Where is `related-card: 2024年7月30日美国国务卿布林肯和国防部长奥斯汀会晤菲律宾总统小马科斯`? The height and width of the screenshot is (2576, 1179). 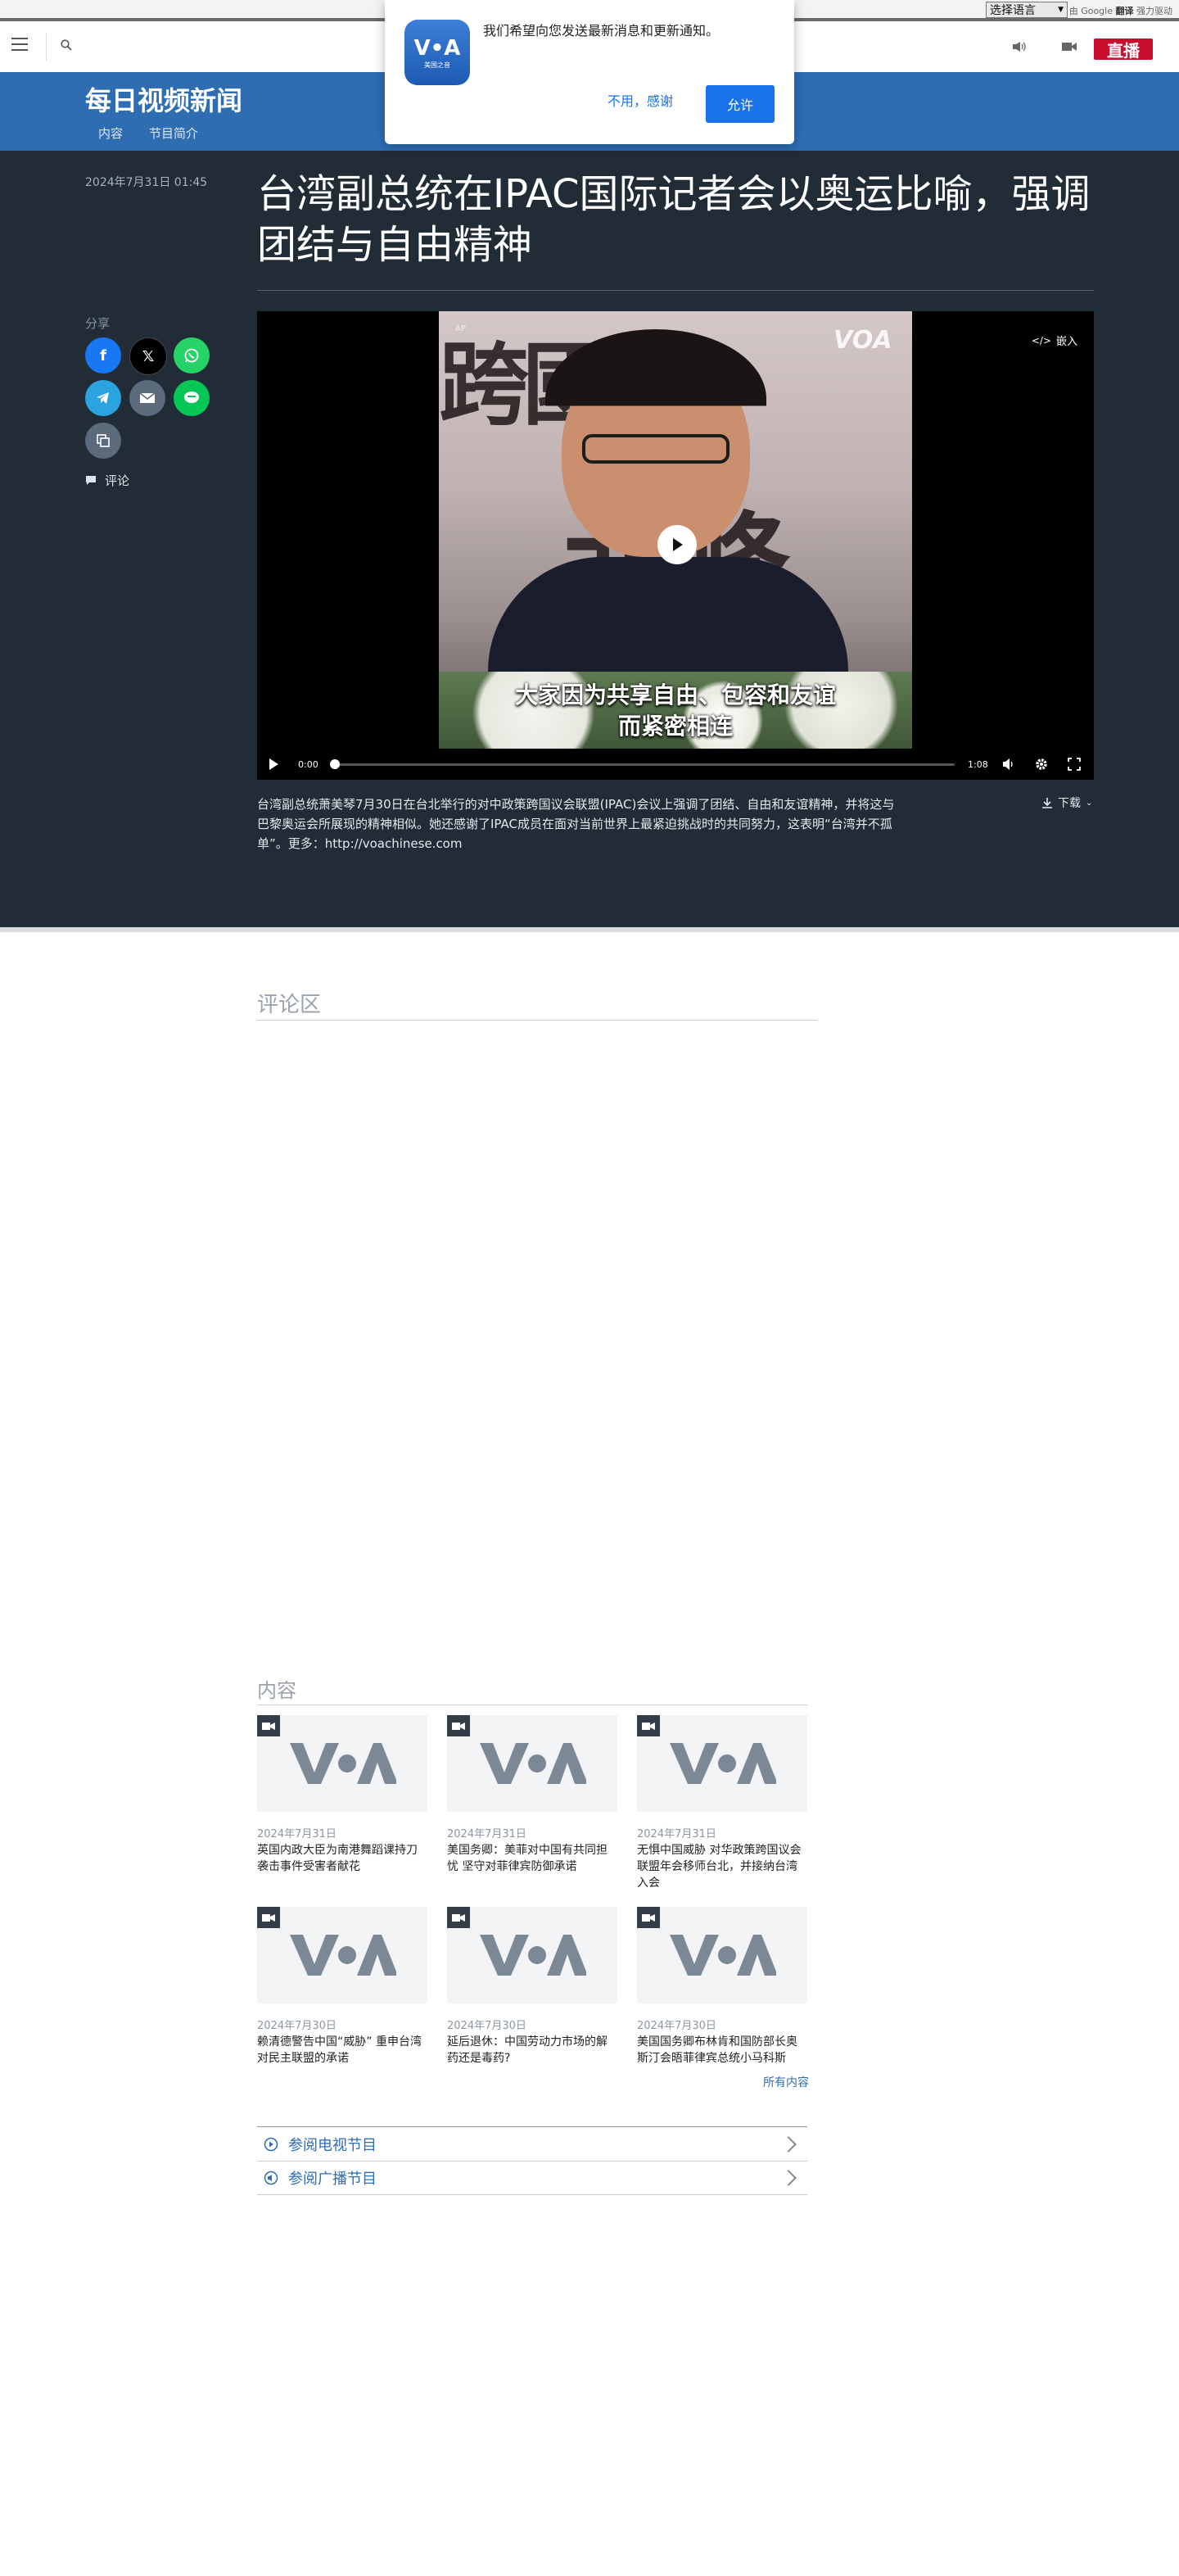
related-card: 2024年7月30日美国国务卿布林肯和国防部长奥斯汀会晤菲律宾总统小马科斯 is located at coordinates (722, 1987).